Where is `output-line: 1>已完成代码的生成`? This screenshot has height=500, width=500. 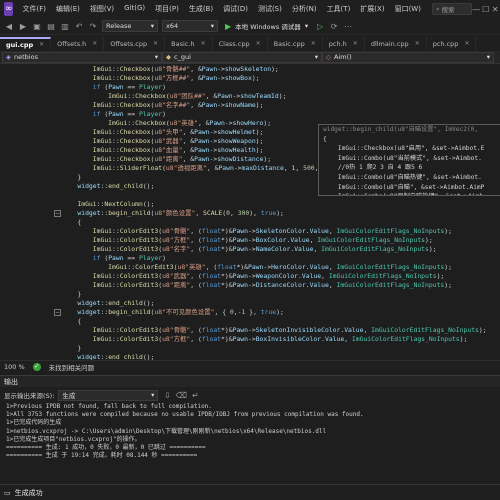
output-line: 1>已完成代码的生成 is located at coordinates (34, 423).